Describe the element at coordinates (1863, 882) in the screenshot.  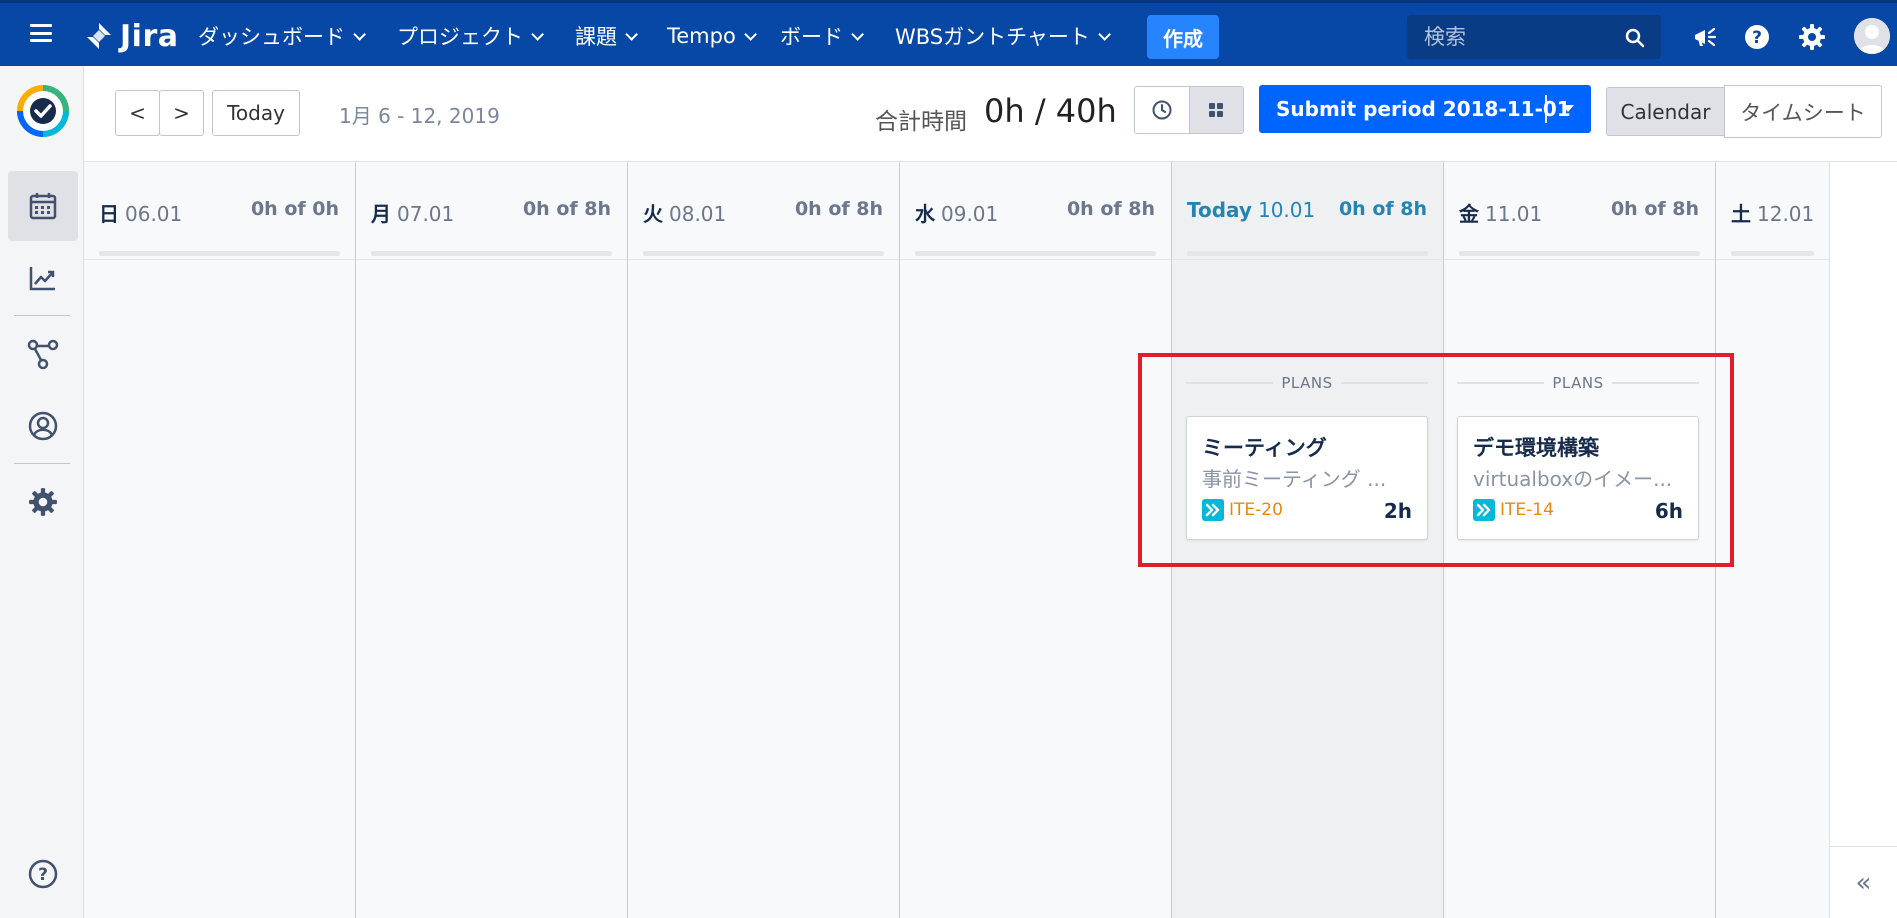
I see `collapse-panel-button: «` at that location.